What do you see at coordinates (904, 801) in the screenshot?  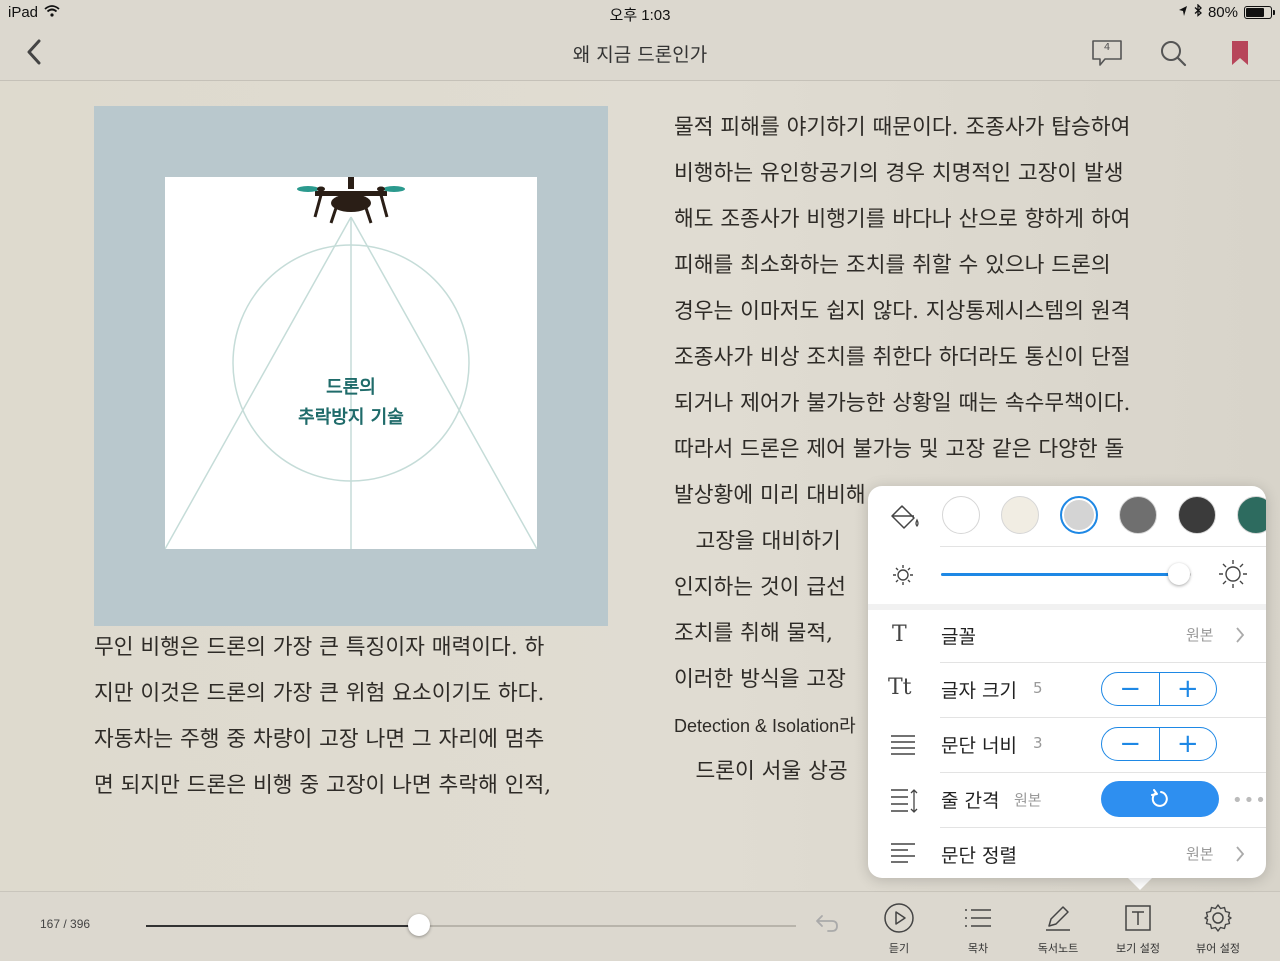 I see `line-spacing-icon` at bounding box center [904, 801].